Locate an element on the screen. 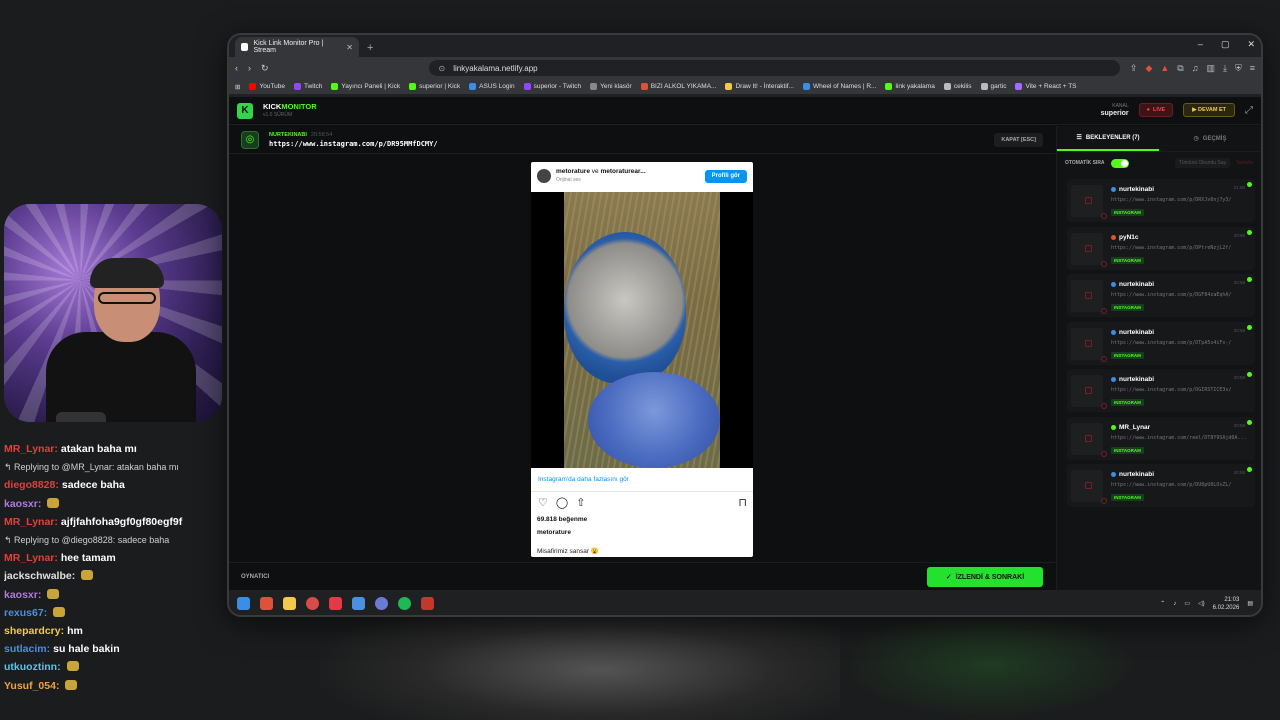  app-icon-calendar is located at coordinates (427, 603).